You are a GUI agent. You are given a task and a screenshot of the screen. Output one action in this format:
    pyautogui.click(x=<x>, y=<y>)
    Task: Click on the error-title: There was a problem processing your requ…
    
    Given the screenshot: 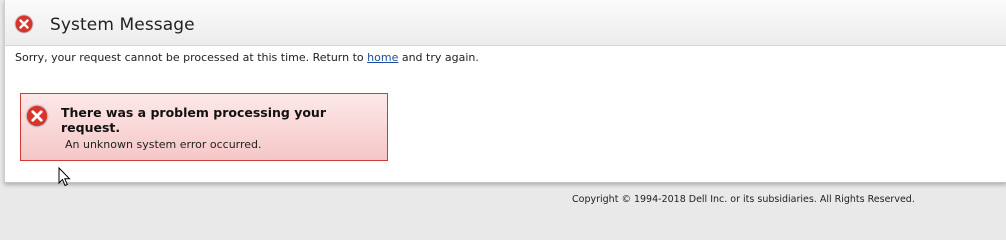 What is the action you would take?
    pyautogui.click(x=193, y=120)
    